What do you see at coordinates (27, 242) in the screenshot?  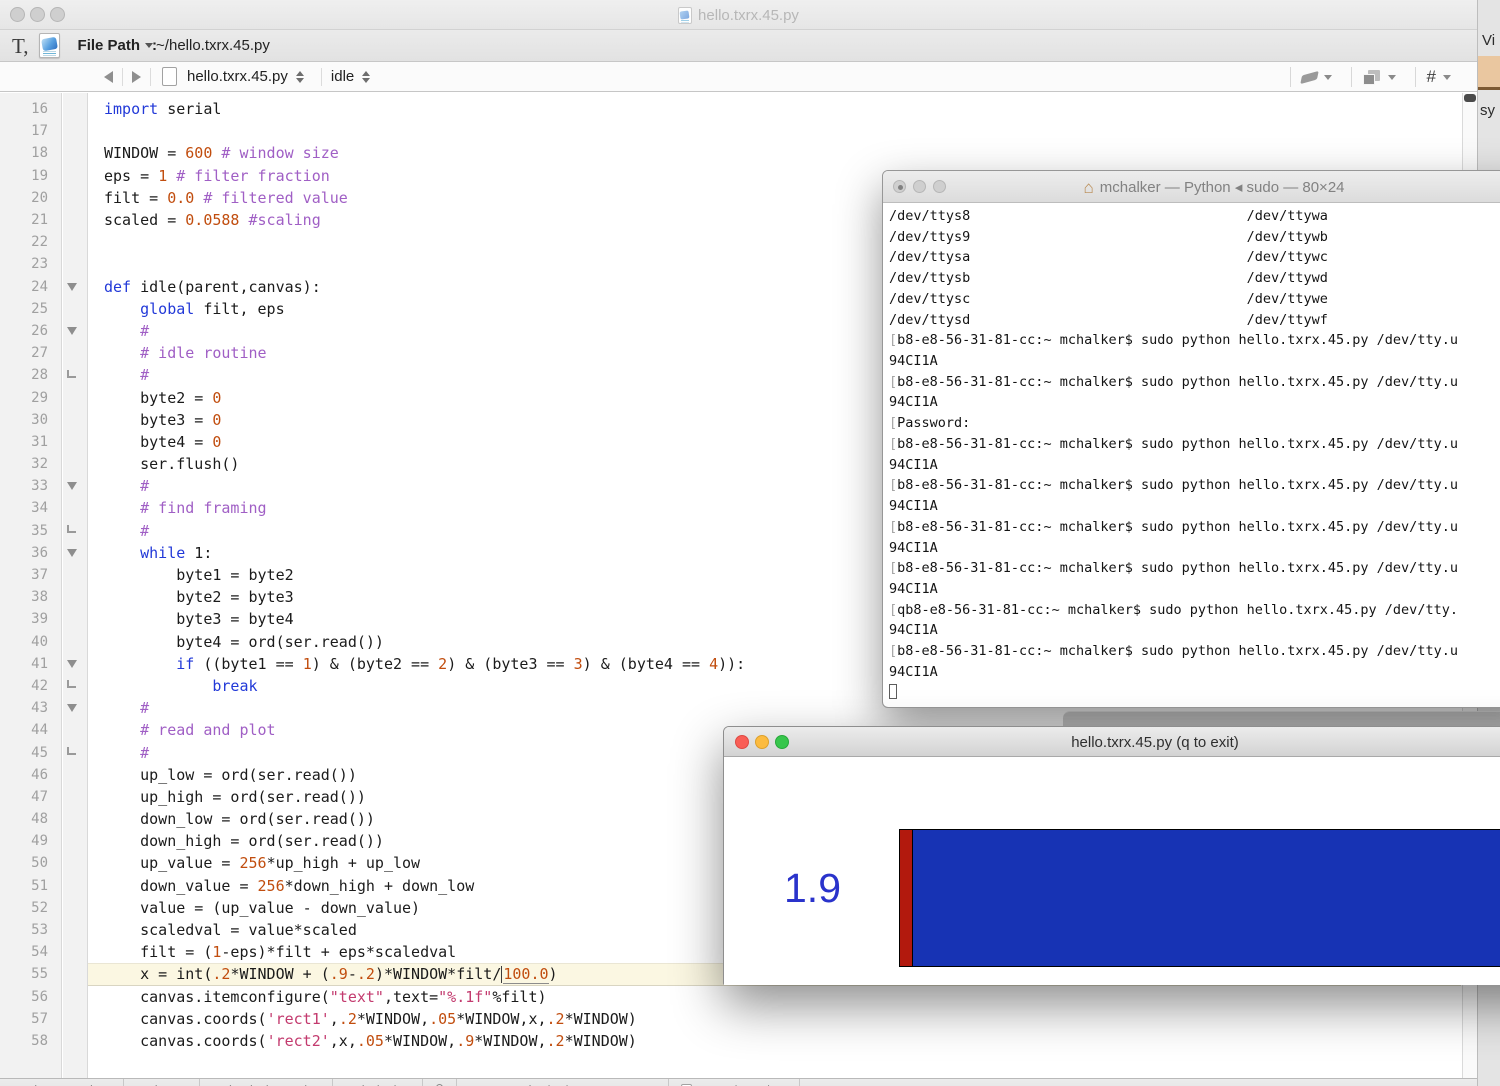 I see `line-number: 22` at bounding box center [27, 242].